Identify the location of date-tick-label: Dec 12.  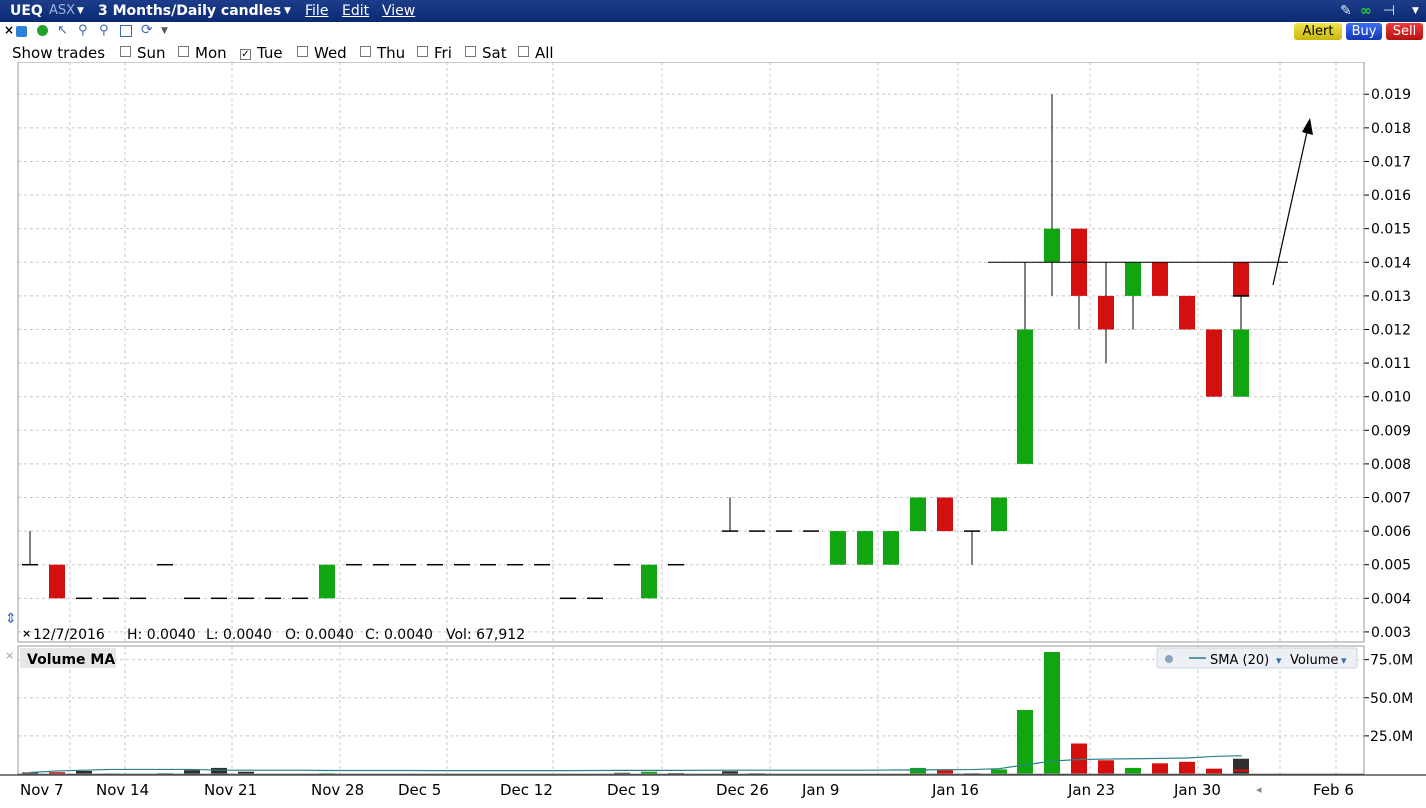
(526, 790).